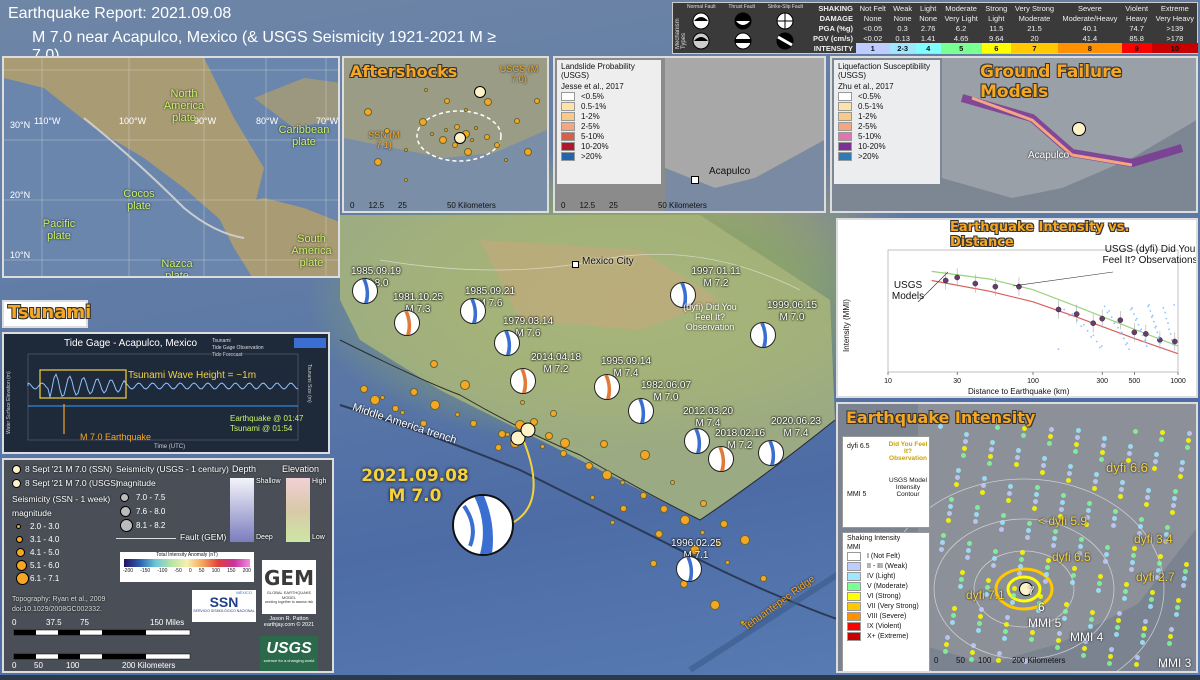 This screenshot has width=1200, height=680. What do you see at coordinates (985, 660) in the screenshot?
I see `intensity-scale-tick: 100` at bounding box center [985, 660].